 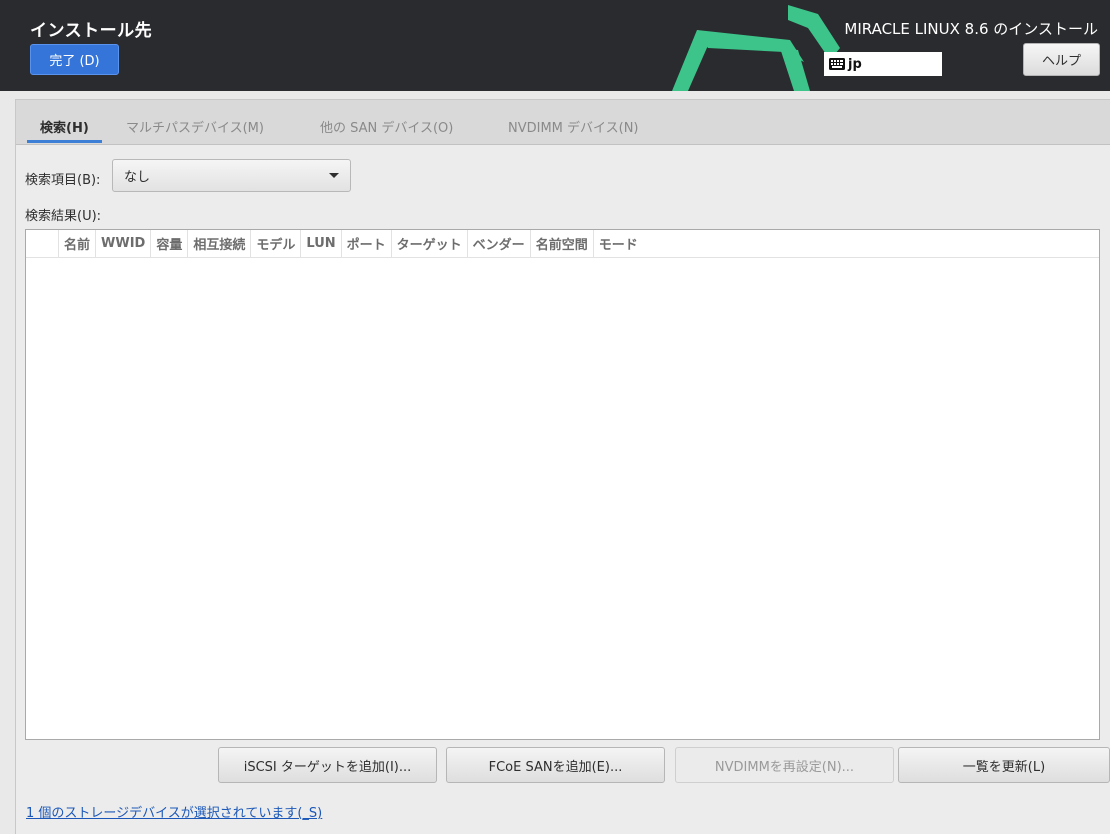 I want to click on dropdown-arrow-icon, so click(x=334, y=175).